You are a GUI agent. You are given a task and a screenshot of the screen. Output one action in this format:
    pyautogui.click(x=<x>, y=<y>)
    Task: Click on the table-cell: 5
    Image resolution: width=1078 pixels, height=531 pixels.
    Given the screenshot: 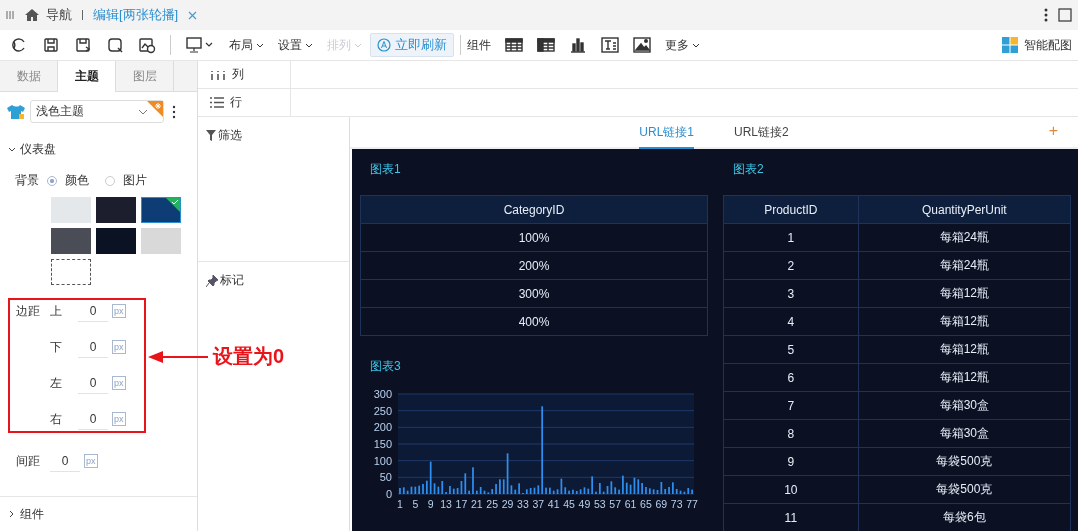 What is the action you would take?
    pyautogui.click(x=791, y=349)
    